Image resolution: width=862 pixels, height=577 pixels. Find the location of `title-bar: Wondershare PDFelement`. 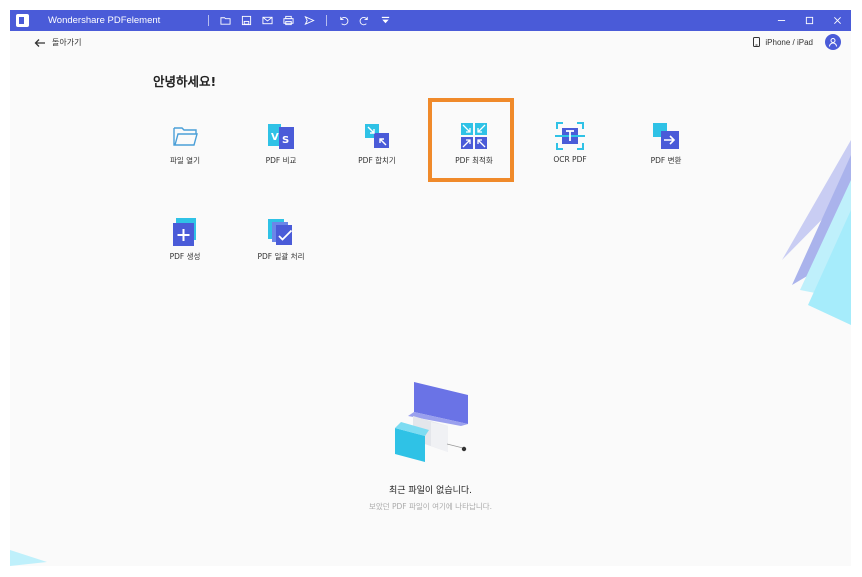

title-bar: Wondershare PDFelement is located at coordinates (430, 20).